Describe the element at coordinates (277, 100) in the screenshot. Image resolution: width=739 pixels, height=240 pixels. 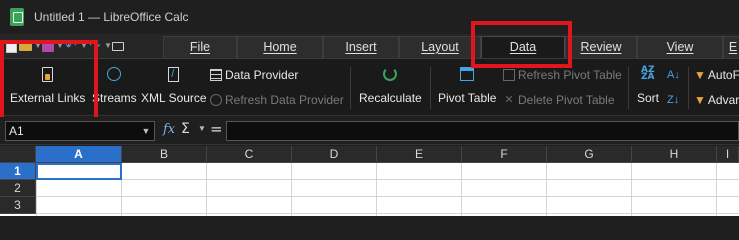
I see `refresh-data-provider-button: Refresh Data Provider` at that location.